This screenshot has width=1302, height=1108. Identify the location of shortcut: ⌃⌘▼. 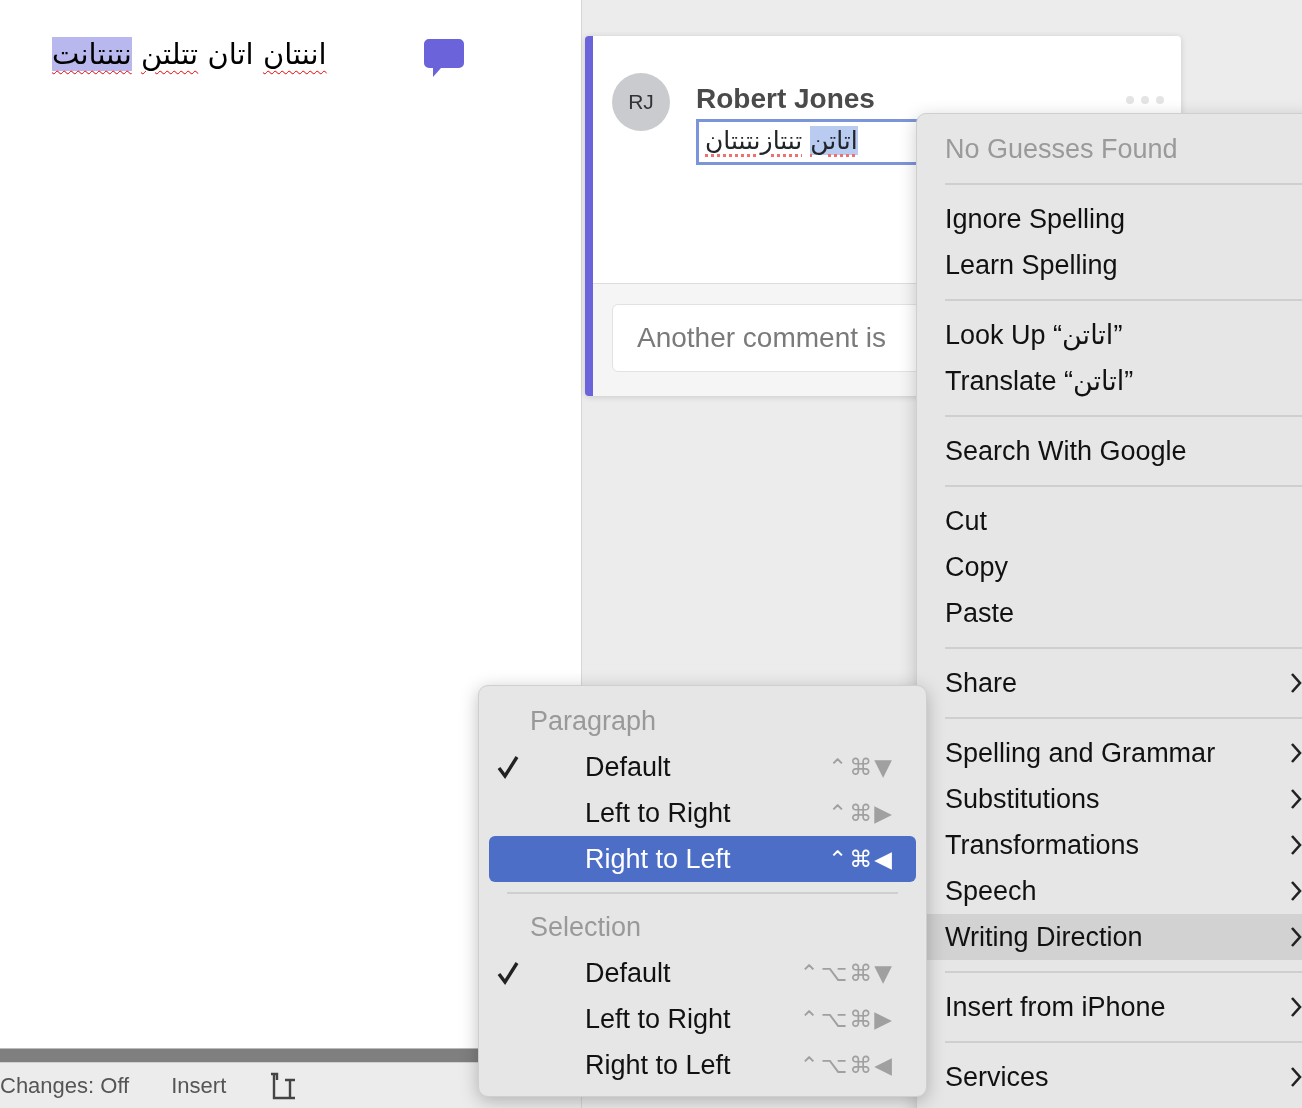
(861, 767).